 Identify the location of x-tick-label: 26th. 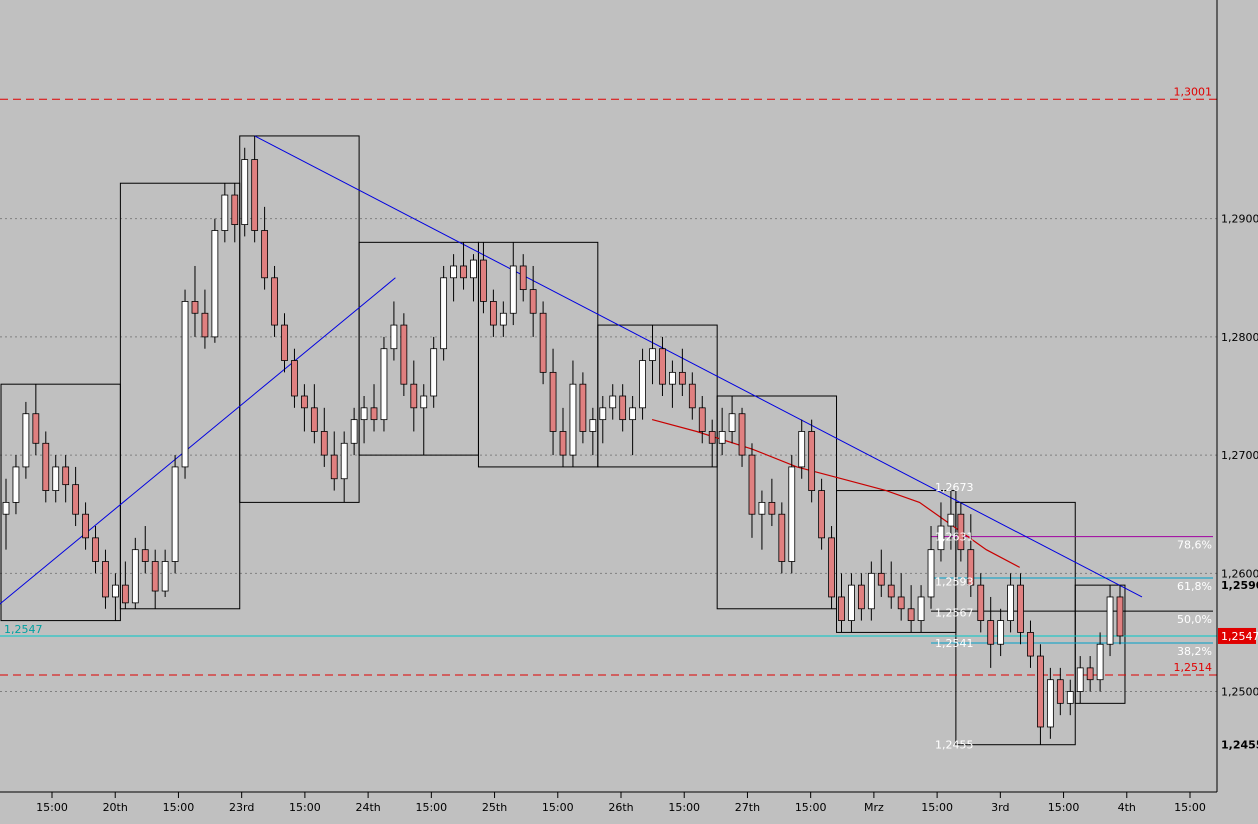
(620, 807).